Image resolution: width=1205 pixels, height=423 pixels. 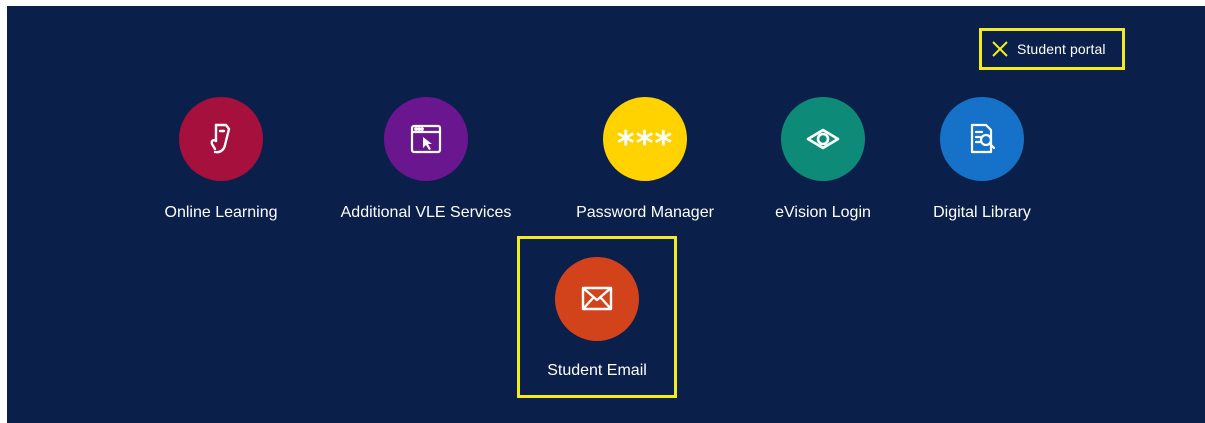 I want to click on password-manager-label: Password Manager, so click(x=645, y=212).